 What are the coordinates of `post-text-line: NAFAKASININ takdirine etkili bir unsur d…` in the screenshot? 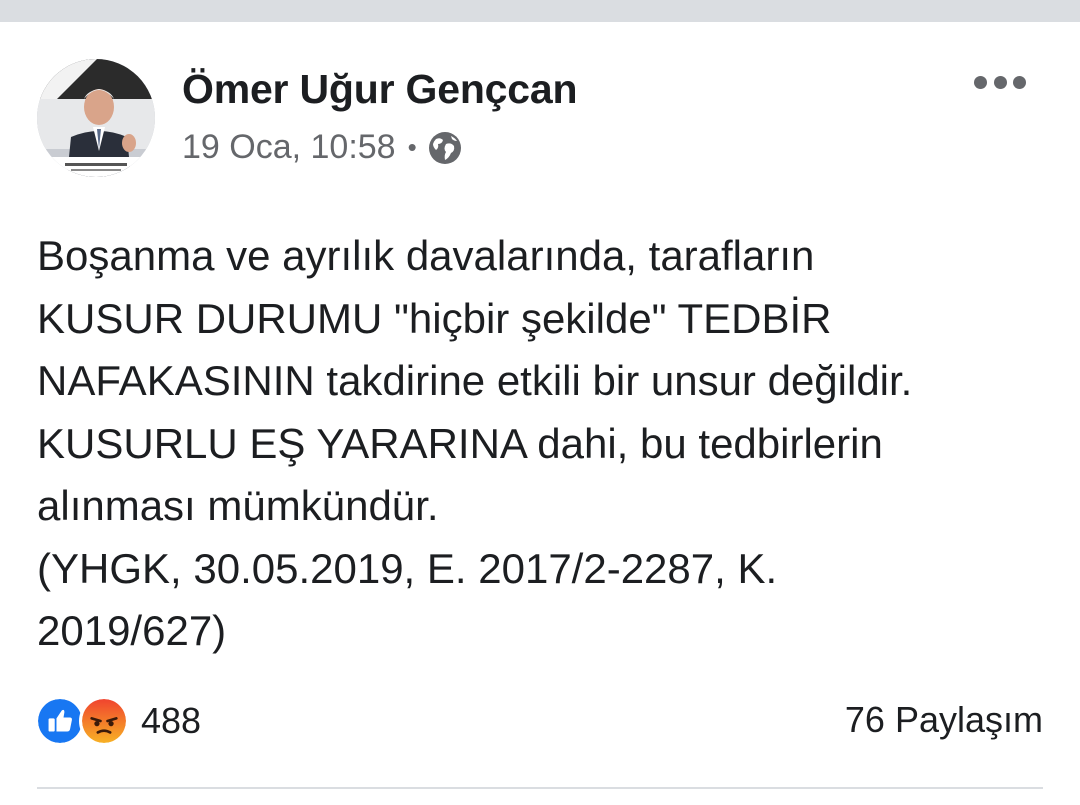 It's located at (475, 380).